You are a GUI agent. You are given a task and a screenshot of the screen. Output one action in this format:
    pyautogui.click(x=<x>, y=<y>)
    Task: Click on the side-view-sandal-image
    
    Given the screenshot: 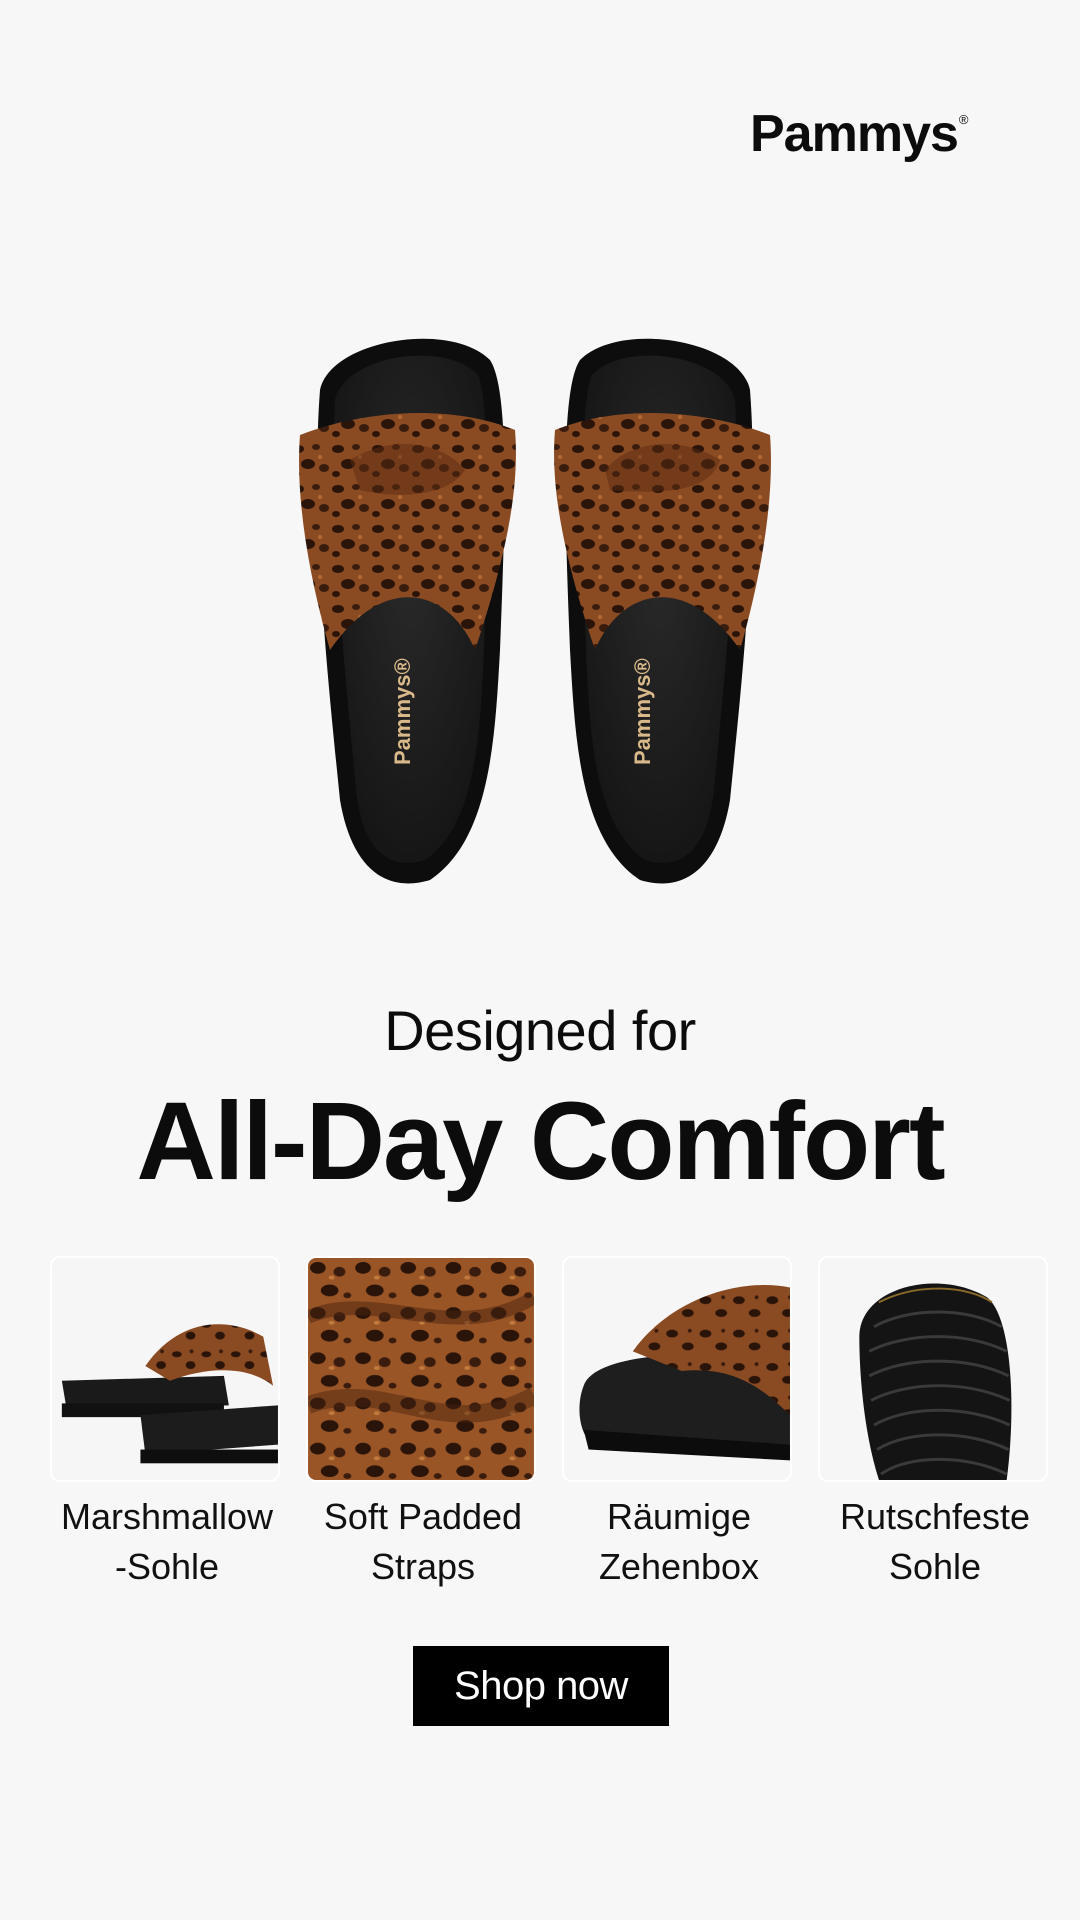 What is the action you would take?
    pyautogui.click(x=165, y=1369)
    